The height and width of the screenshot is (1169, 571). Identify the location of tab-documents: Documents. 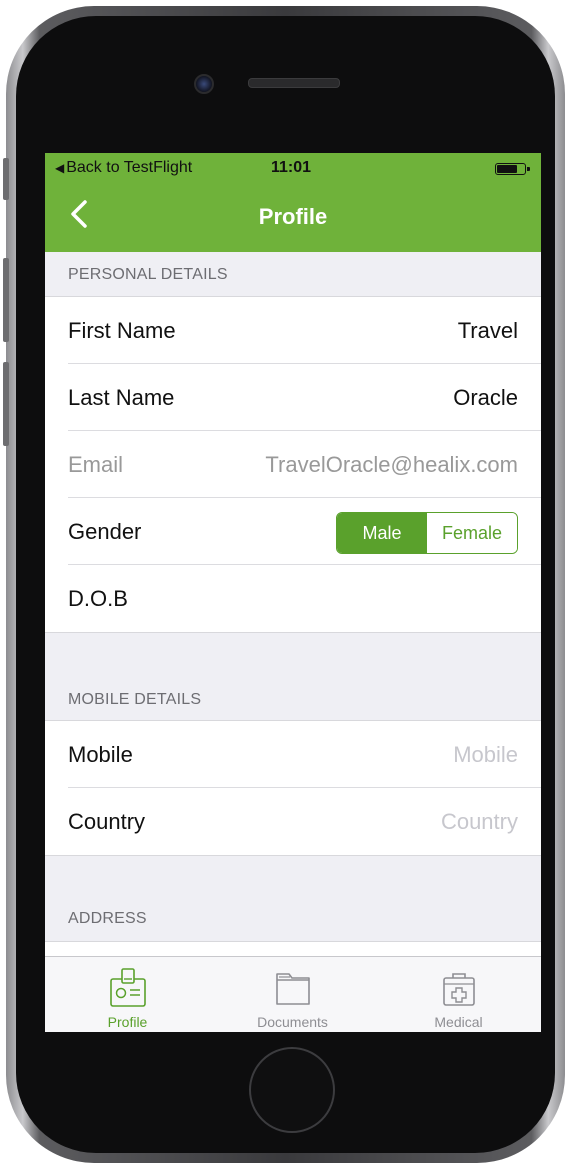
(292, 994).